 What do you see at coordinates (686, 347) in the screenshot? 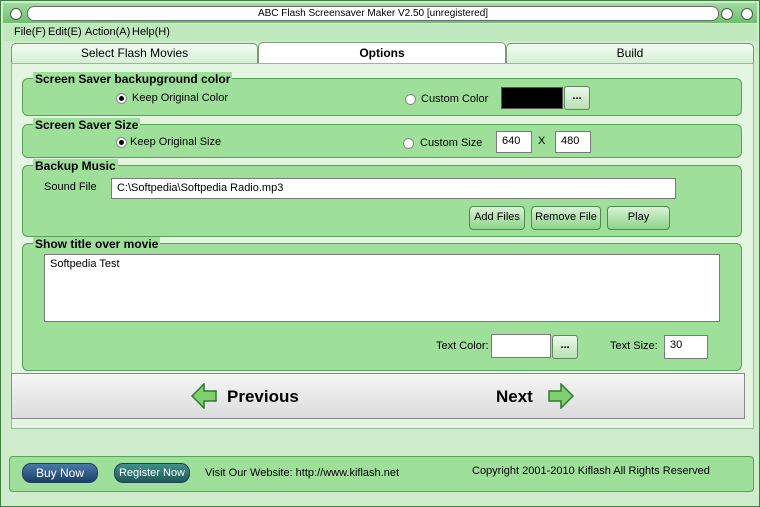
I see `text-size-input: 30` at bounding box center [686, 347].